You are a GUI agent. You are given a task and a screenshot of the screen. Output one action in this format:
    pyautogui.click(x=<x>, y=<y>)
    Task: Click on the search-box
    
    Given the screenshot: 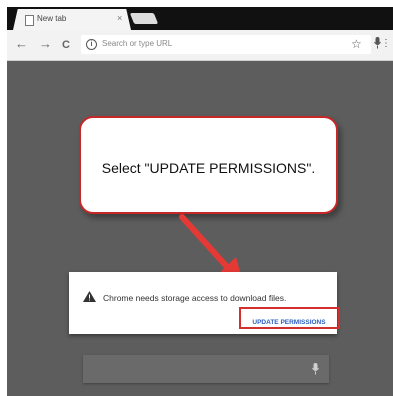 What is the action you would take?
    pyautogui.click(x=206, y=369)
    